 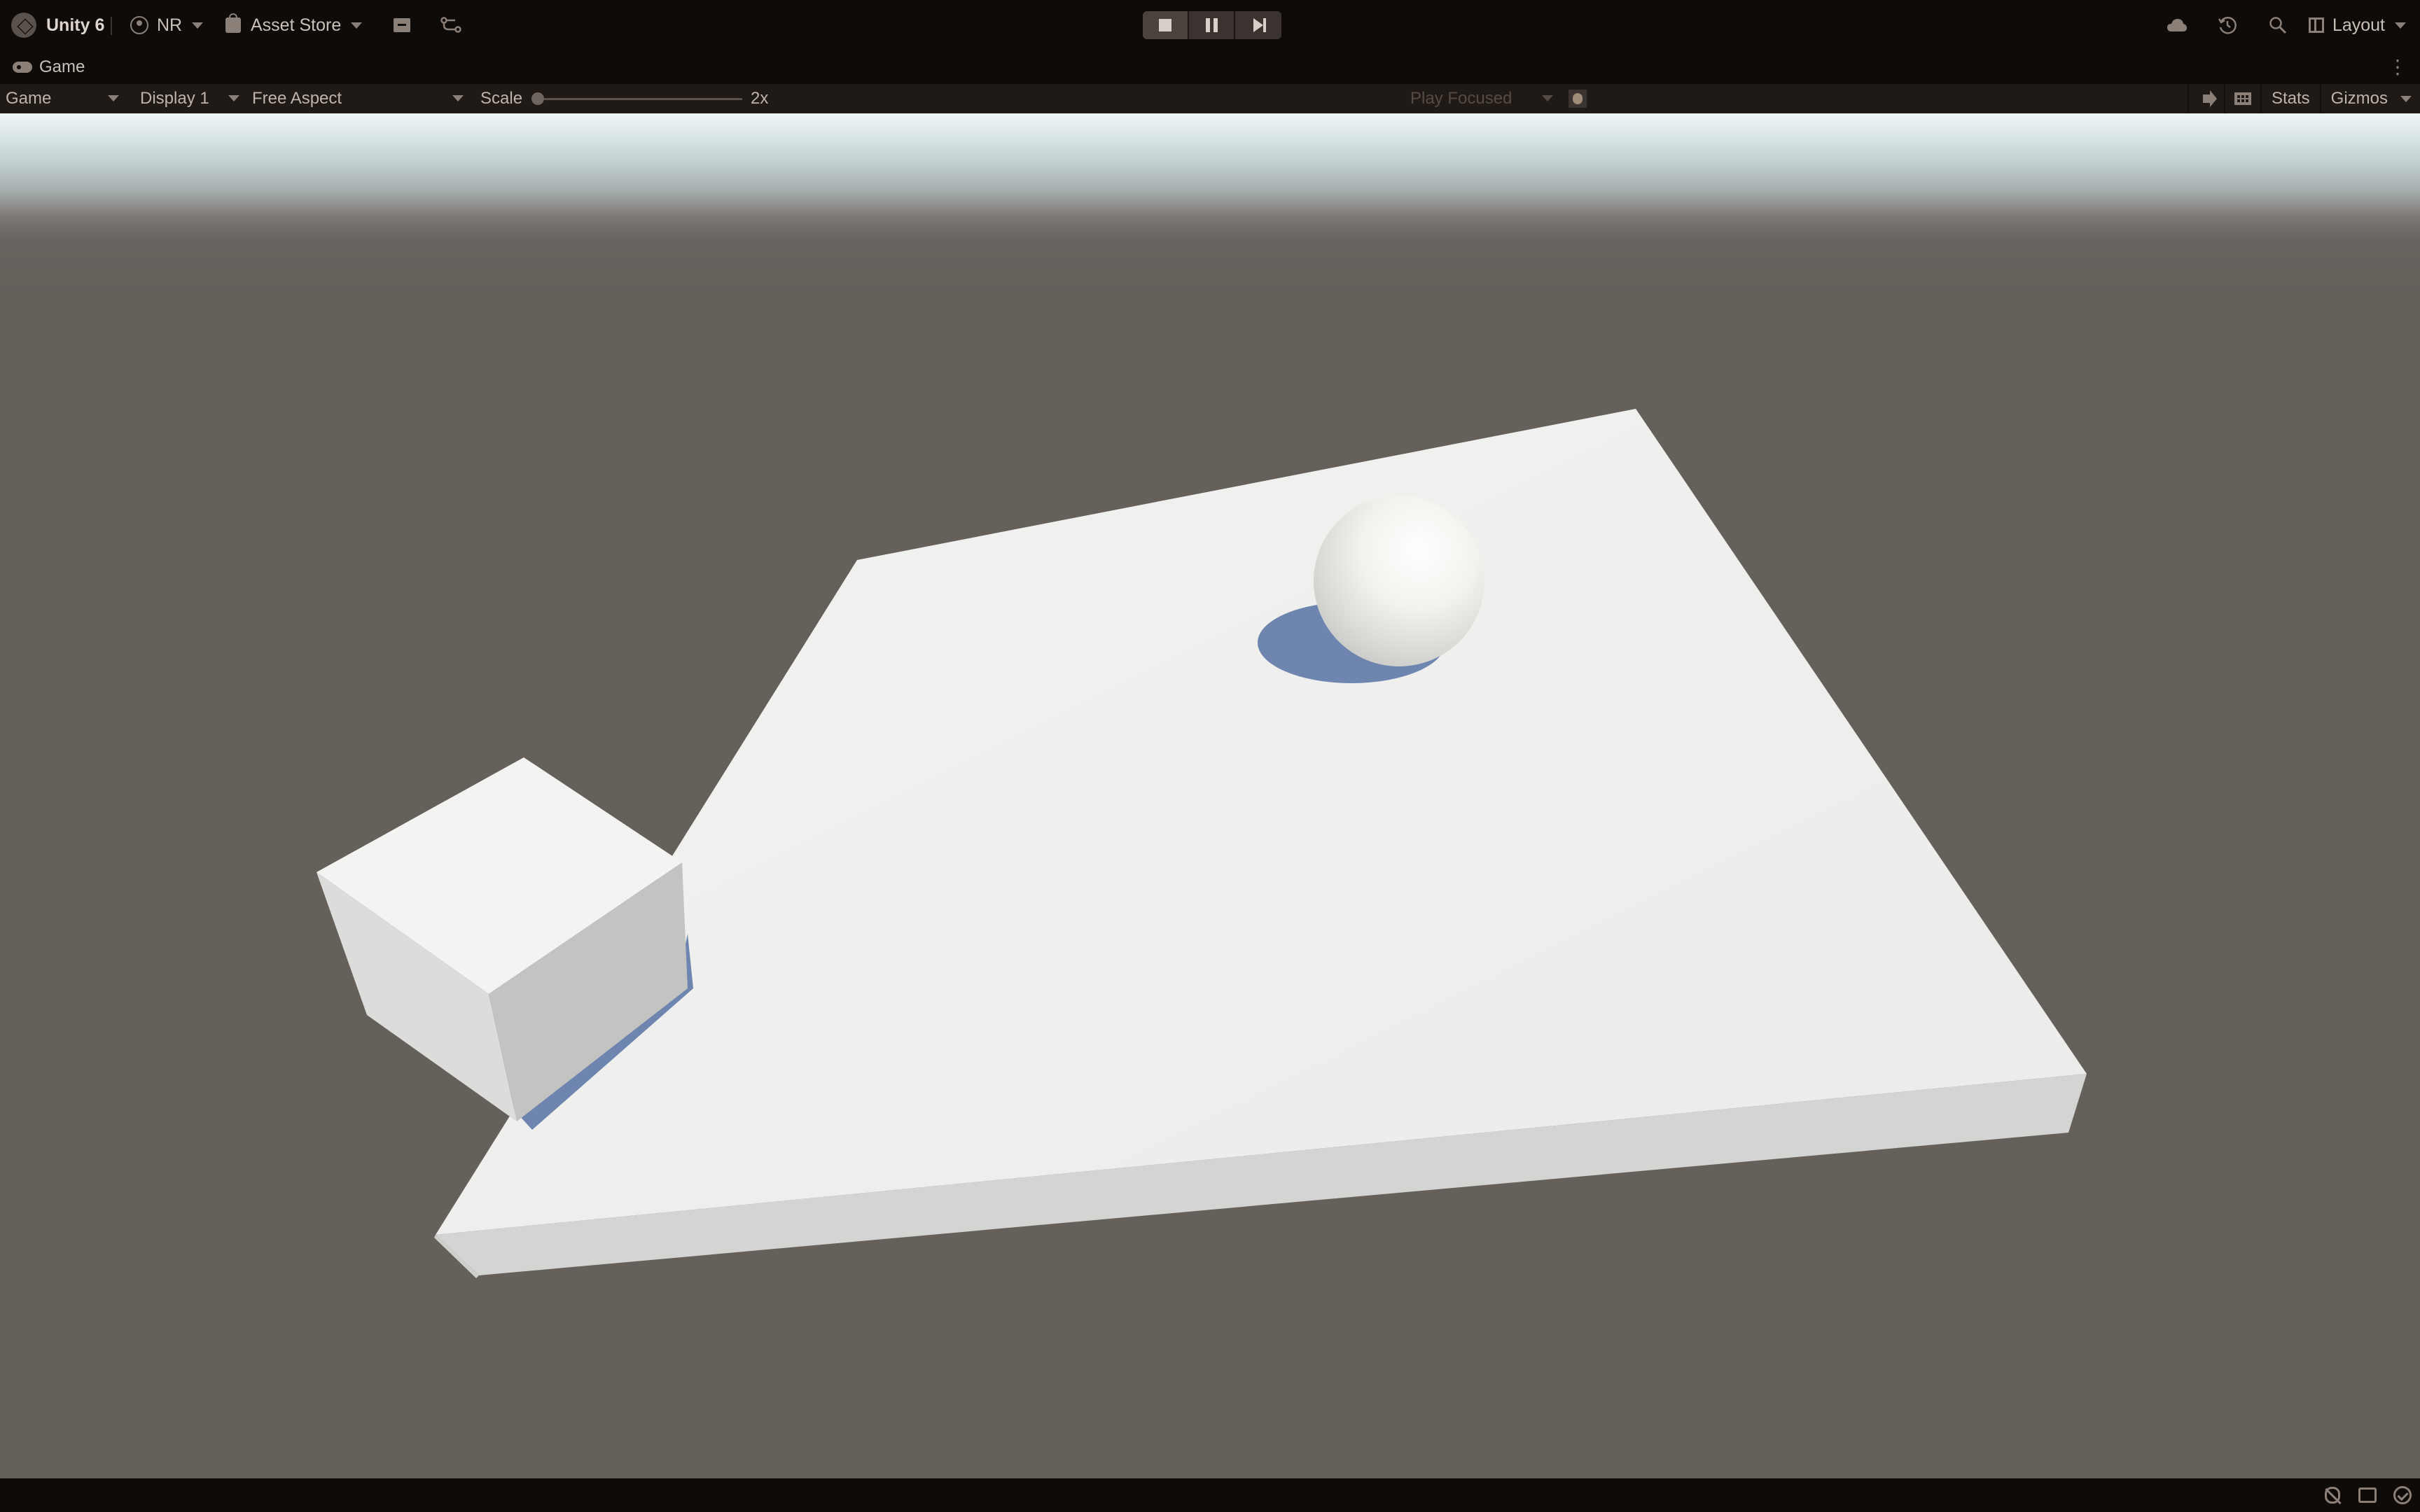 I want to click on tab-game: Game, so click(x=49, y=67).